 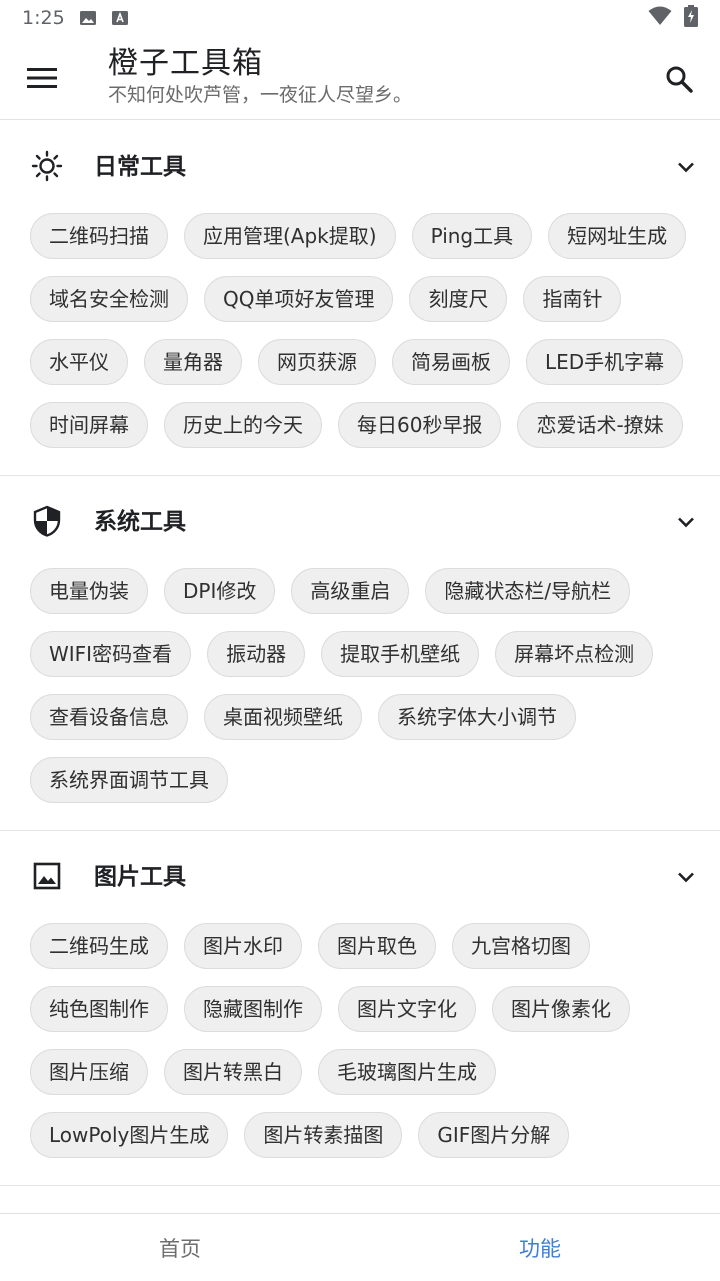 I want to click on section-title: 图片工具, so click(x=140, y=877).